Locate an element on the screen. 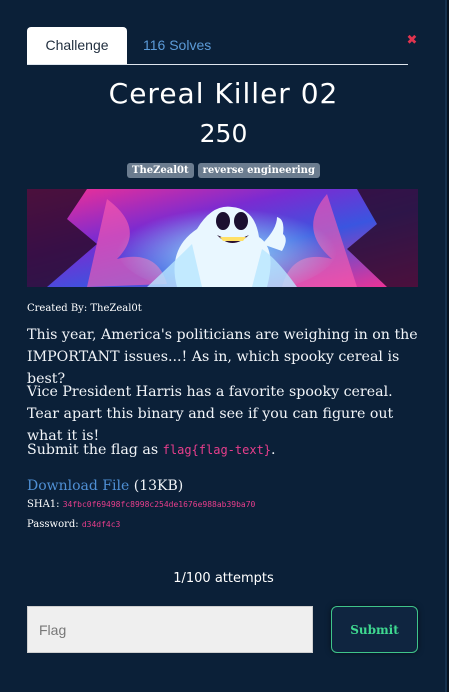  tag-list: TheZeal0t reverse engineering is located at coordinates (223, 170).